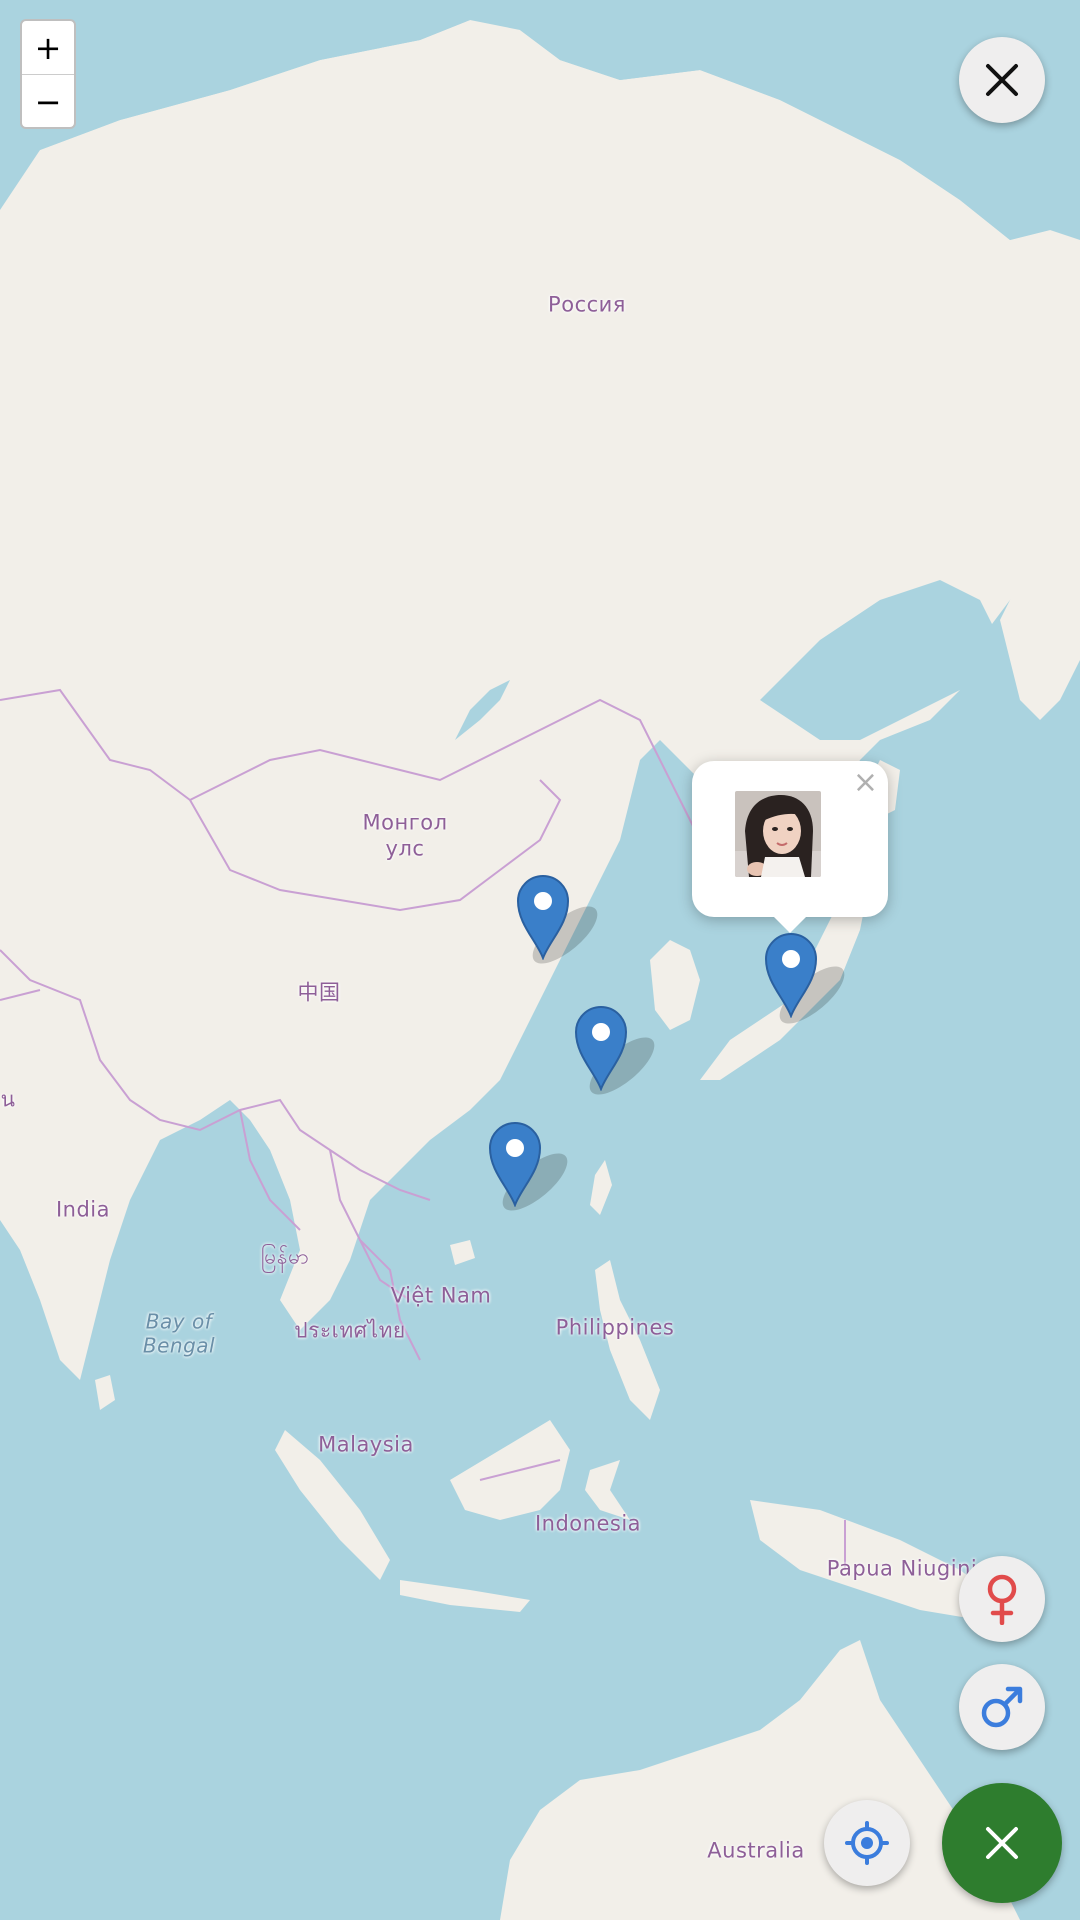 Image resolution: width=1080 pixels, height=1920 pixels. I want to click on popup-close-button: ×, so click(865, 783).